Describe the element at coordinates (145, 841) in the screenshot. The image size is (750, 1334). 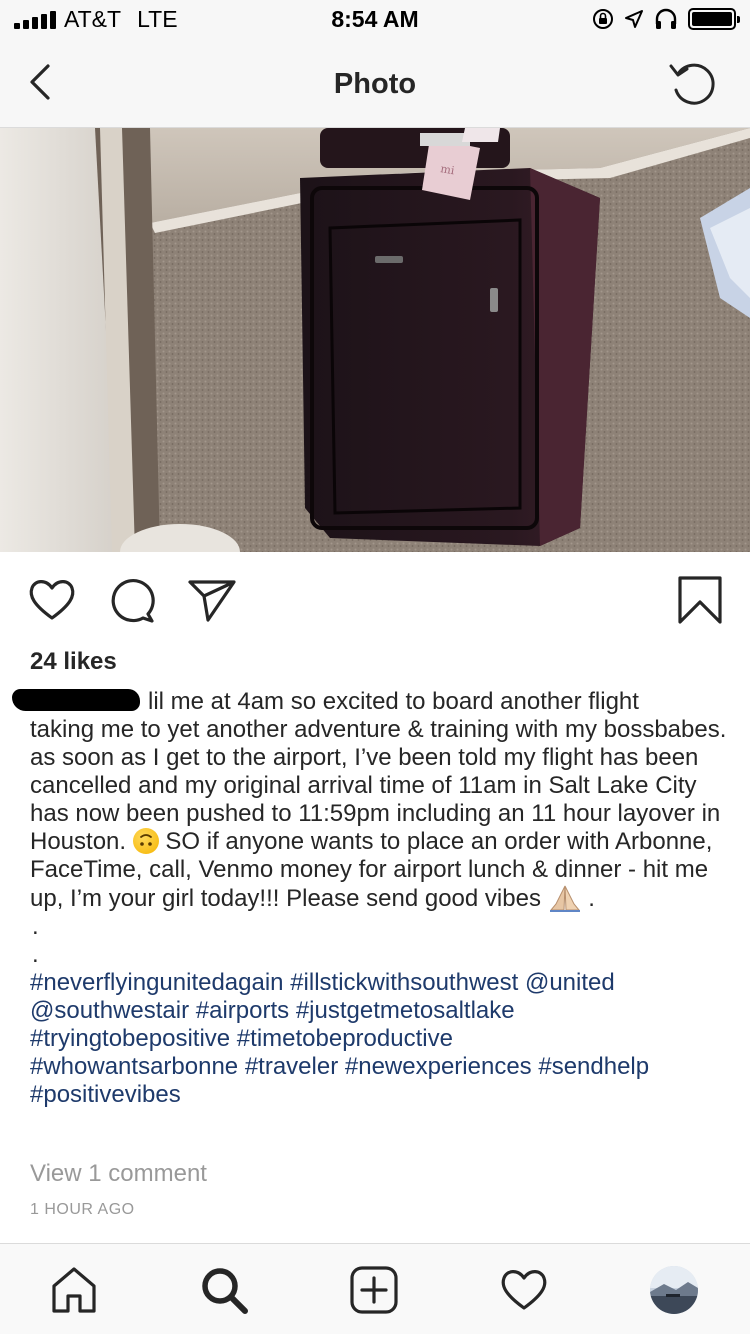
I see `upside-down-face-emoji` at that location.